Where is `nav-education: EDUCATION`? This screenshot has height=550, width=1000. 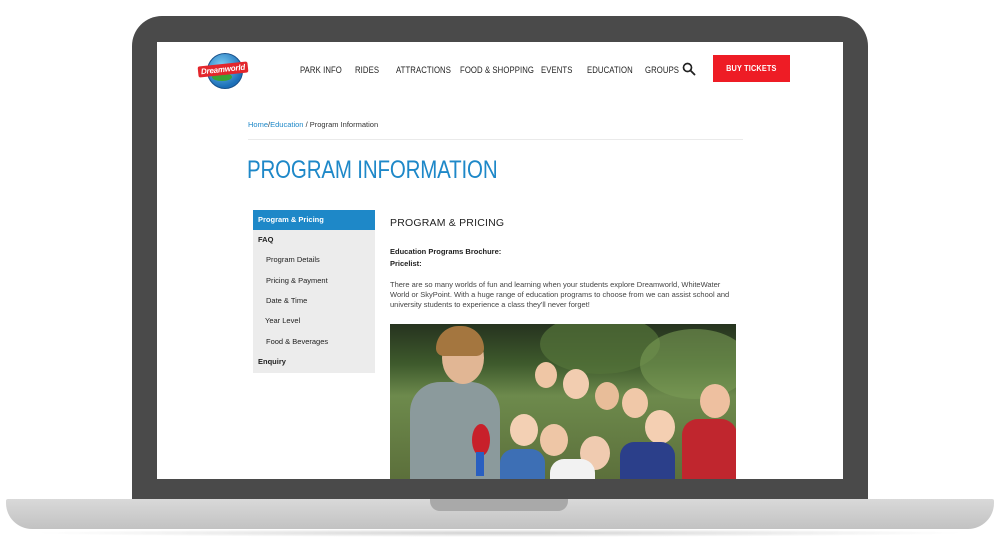 nav-education: EDUCATION is located at coordinates (610, 70).